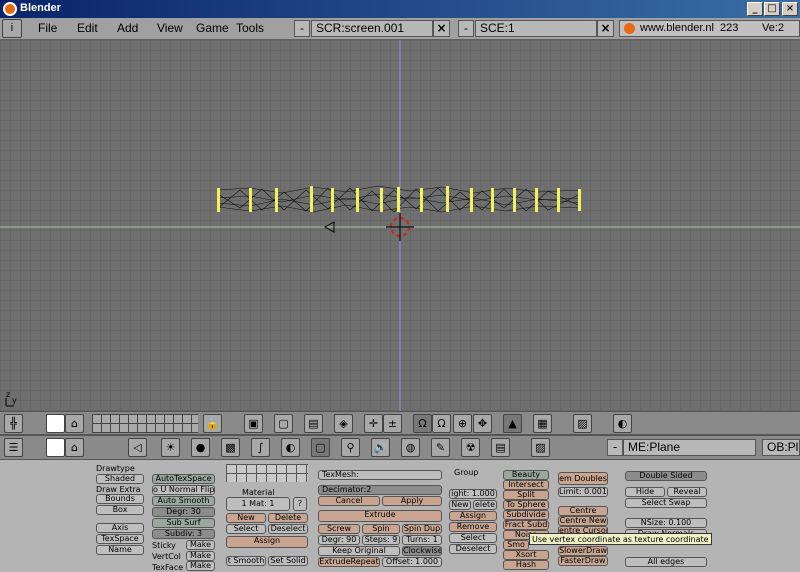 The image size is (800, 572). What do you see at coordinates (212, 423) in the screenshot?
I see `lock-icon: 🔒` at bounding box center [212, 423].